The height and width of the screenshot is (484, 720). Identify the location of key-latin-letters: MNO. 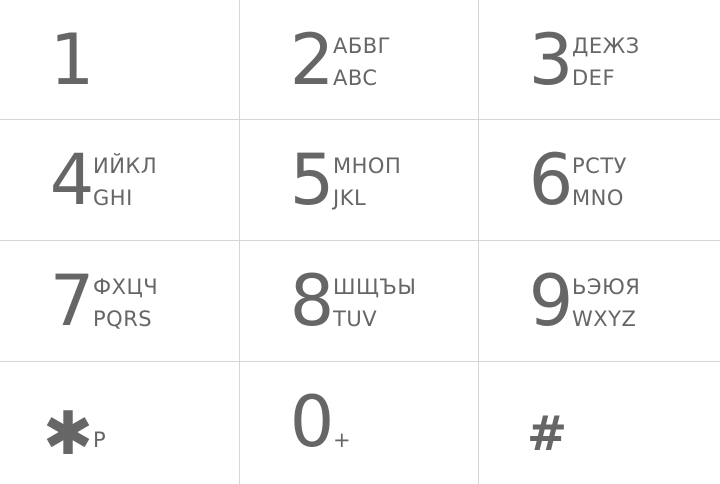
(598, 198).